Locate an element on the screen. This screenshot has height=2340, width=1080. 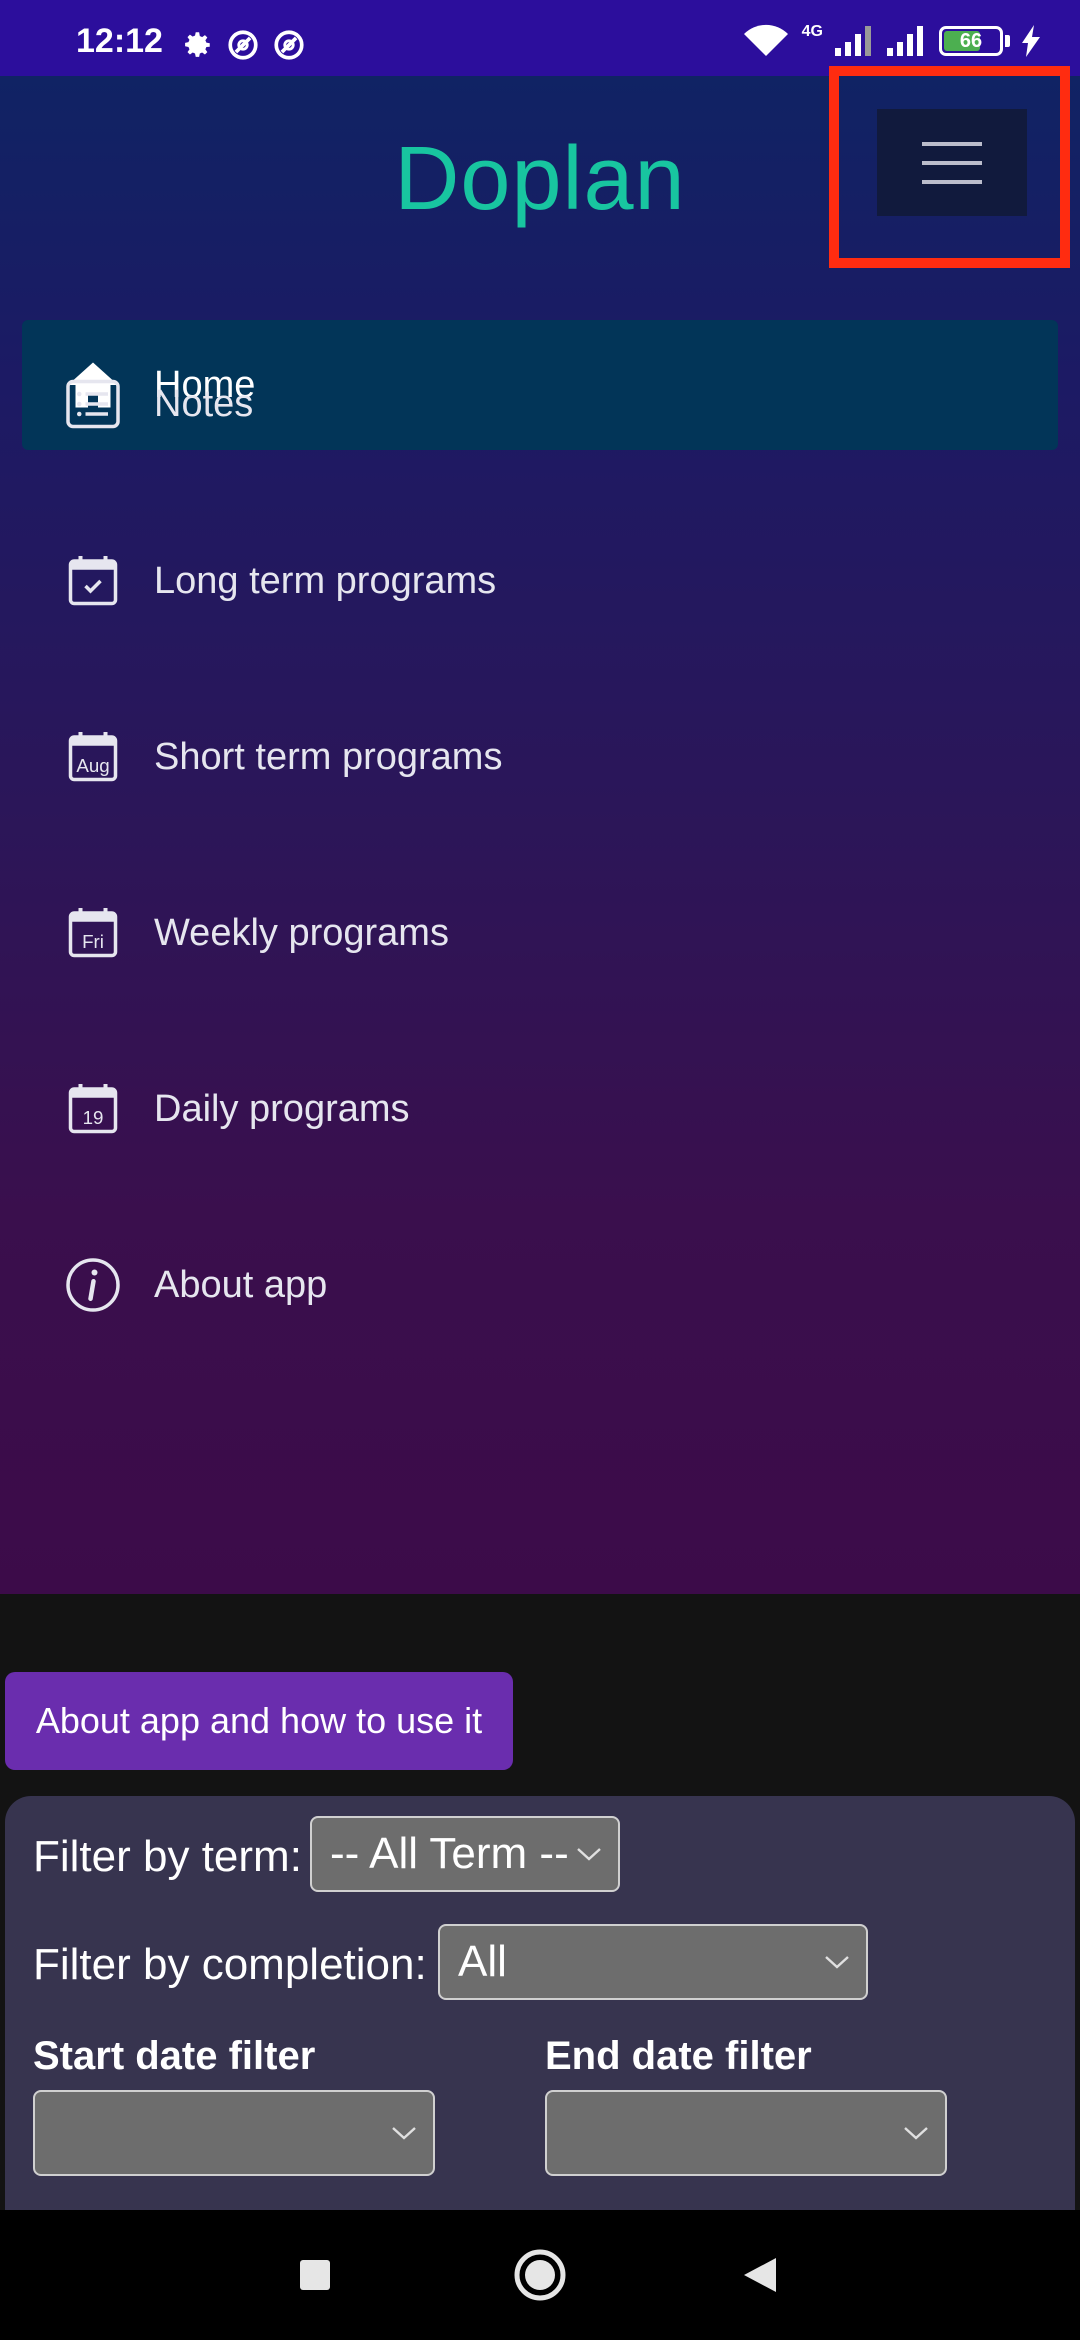
home-circle-icon is located at coordinates (540, 2275).